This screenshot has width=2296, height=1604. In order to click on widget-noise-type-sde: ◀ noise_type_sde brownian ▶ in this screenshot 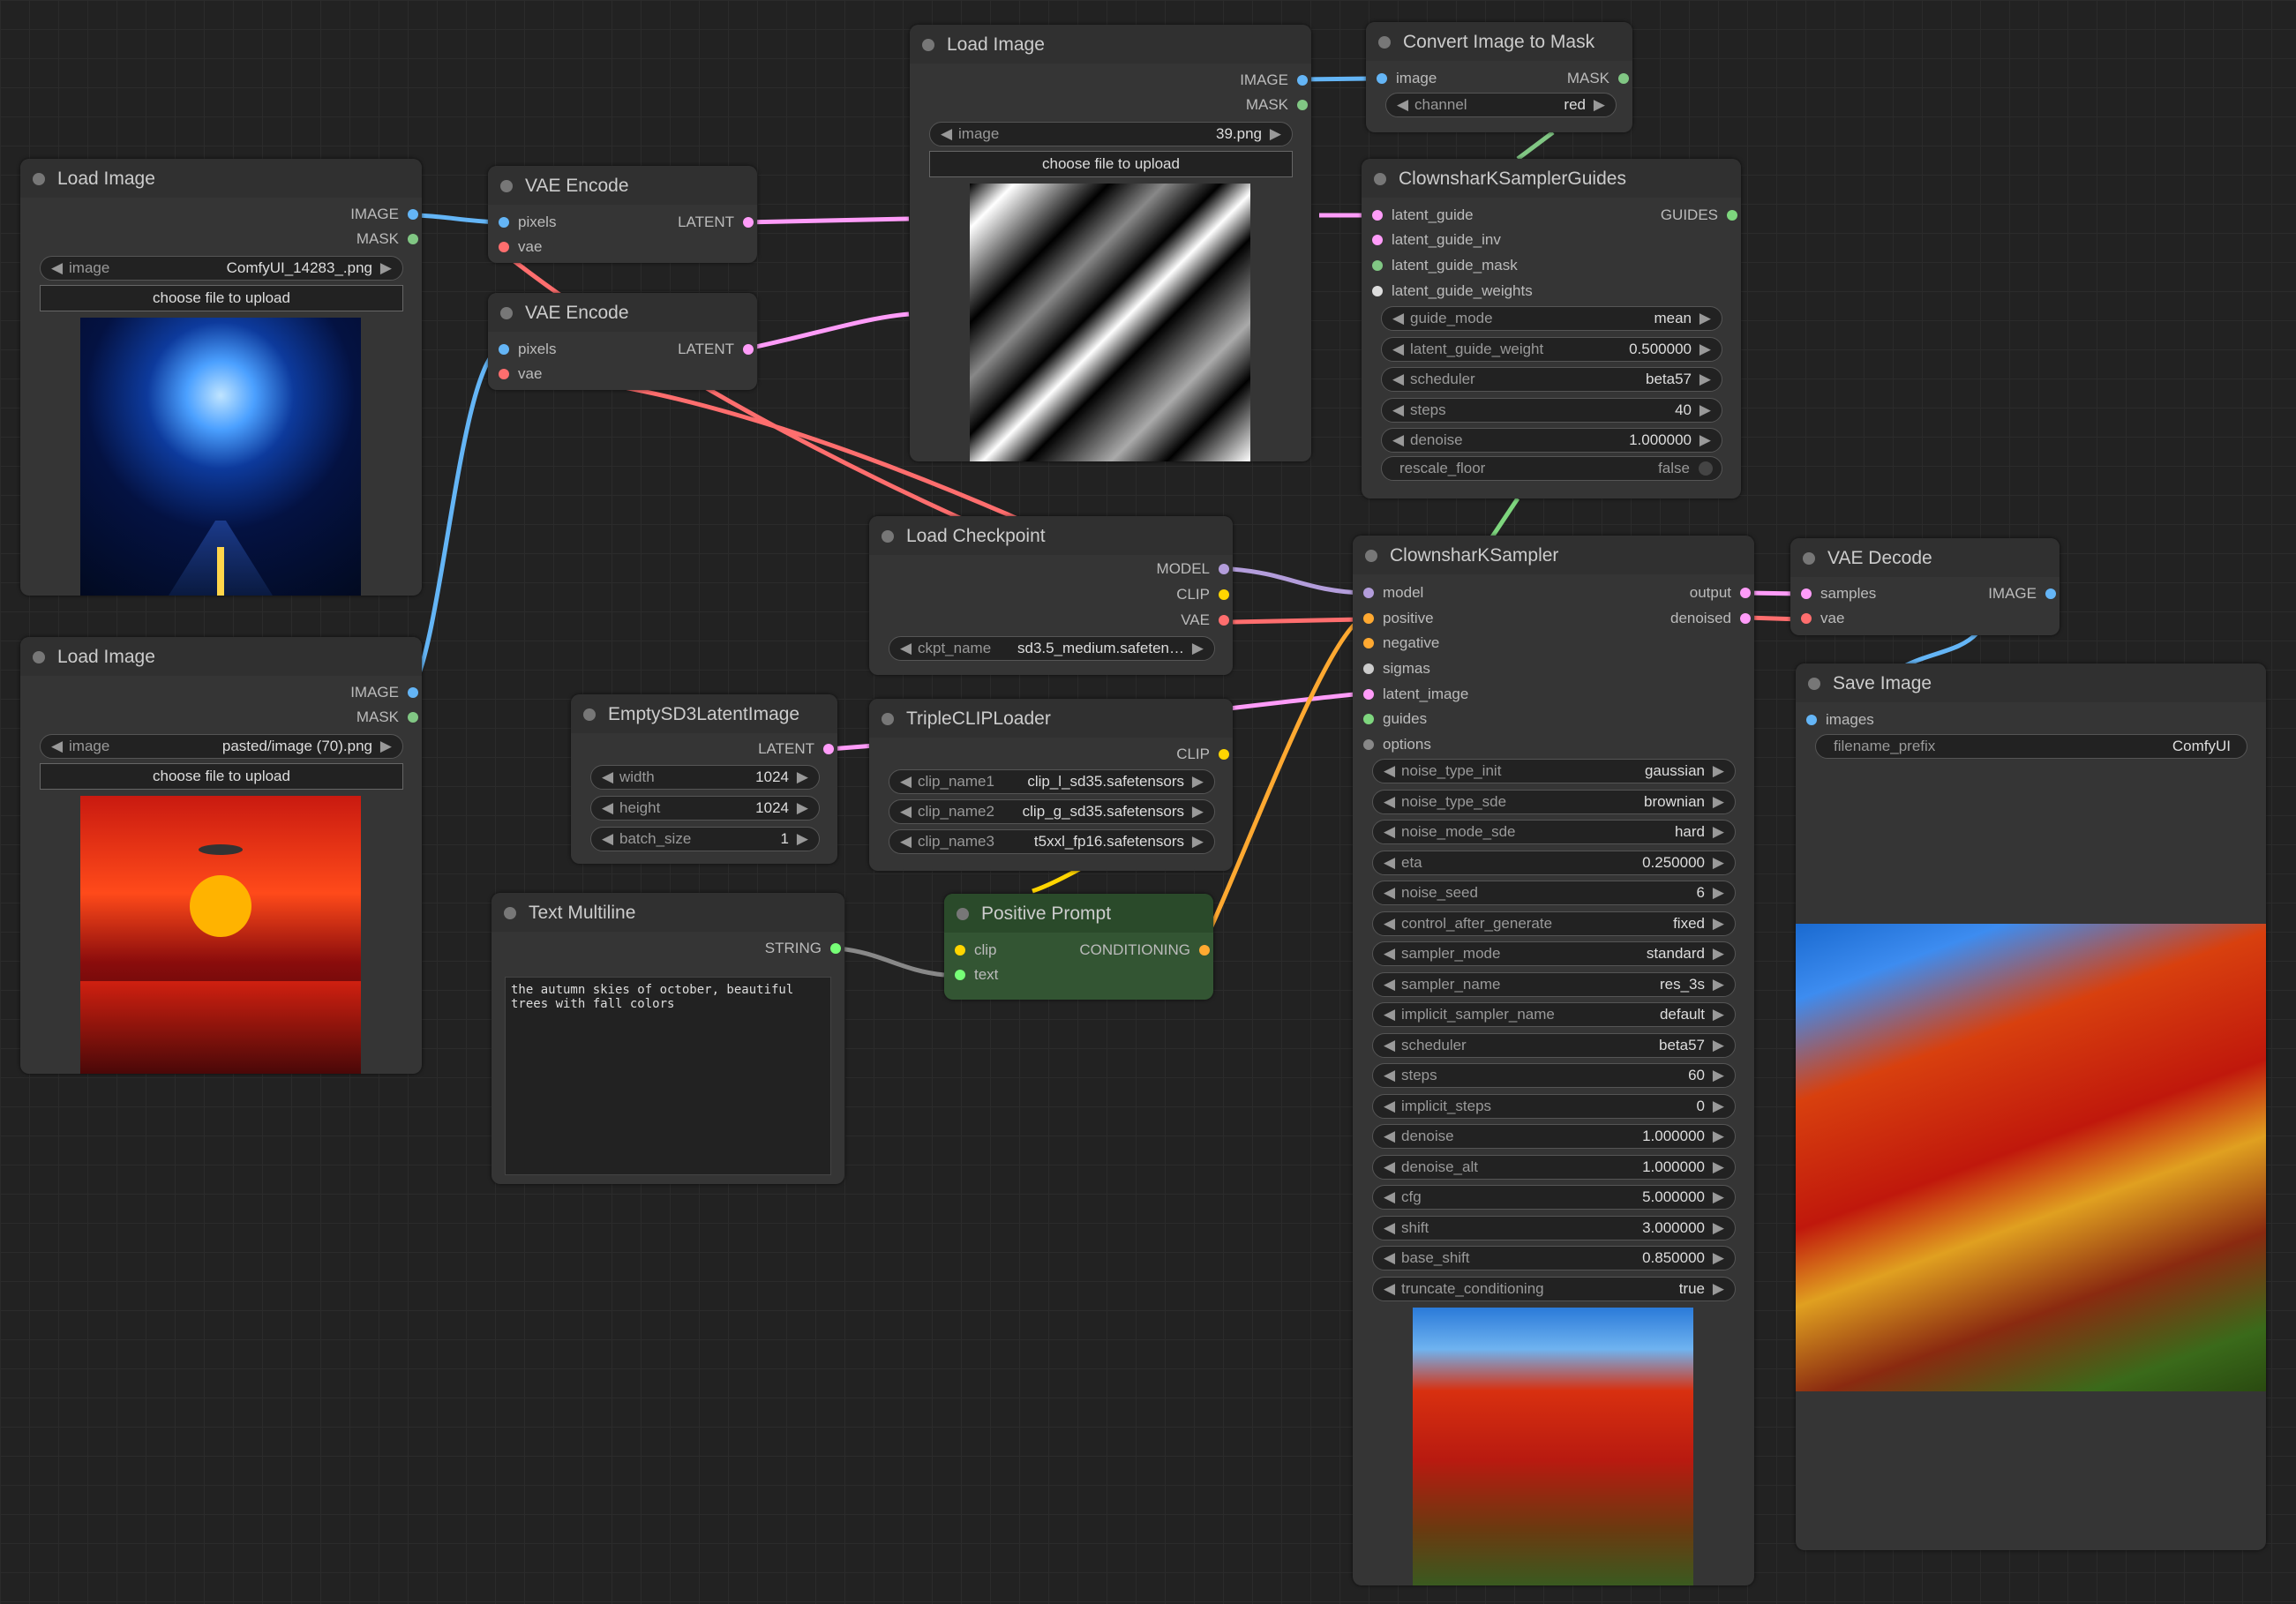, I will do `click(1554, 801)`.